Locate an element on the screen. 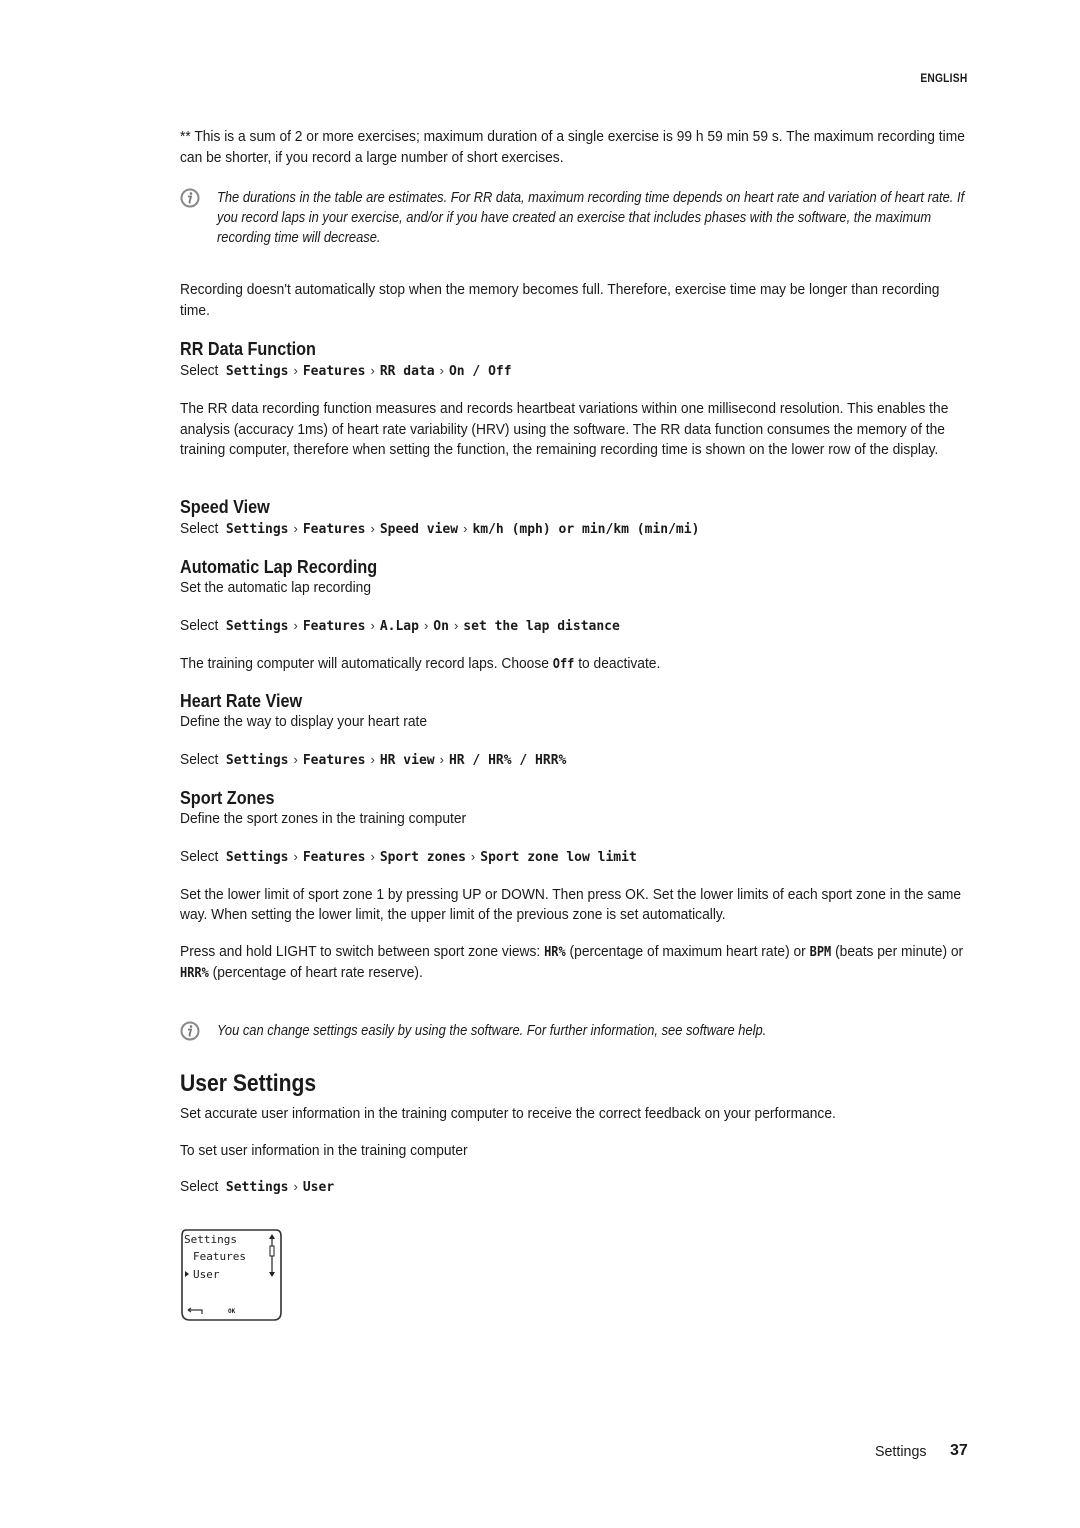 The height and width of the screenshot is (1528, 1080). device-screen-illustration: Settings Features User OK is located at coordinates (231, 1275).